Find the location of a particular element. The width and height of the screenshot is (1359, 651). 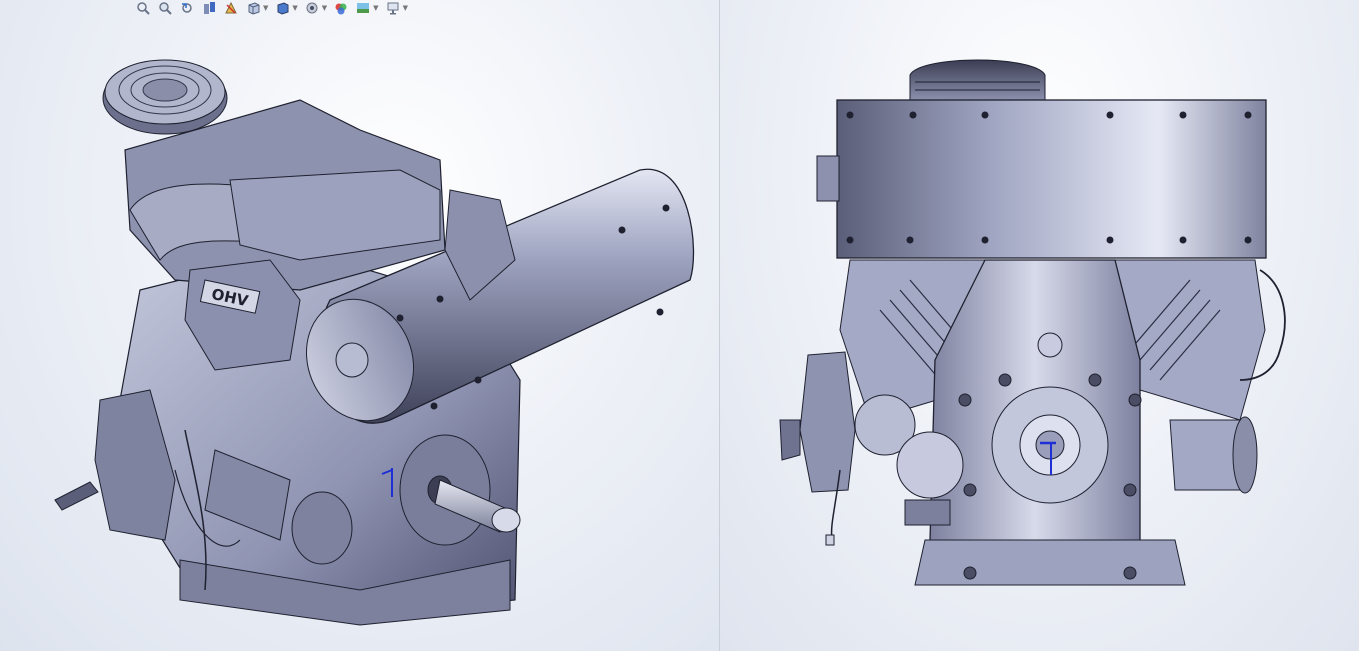

zoom-to-area-icon is located at coordinates (165, 8).